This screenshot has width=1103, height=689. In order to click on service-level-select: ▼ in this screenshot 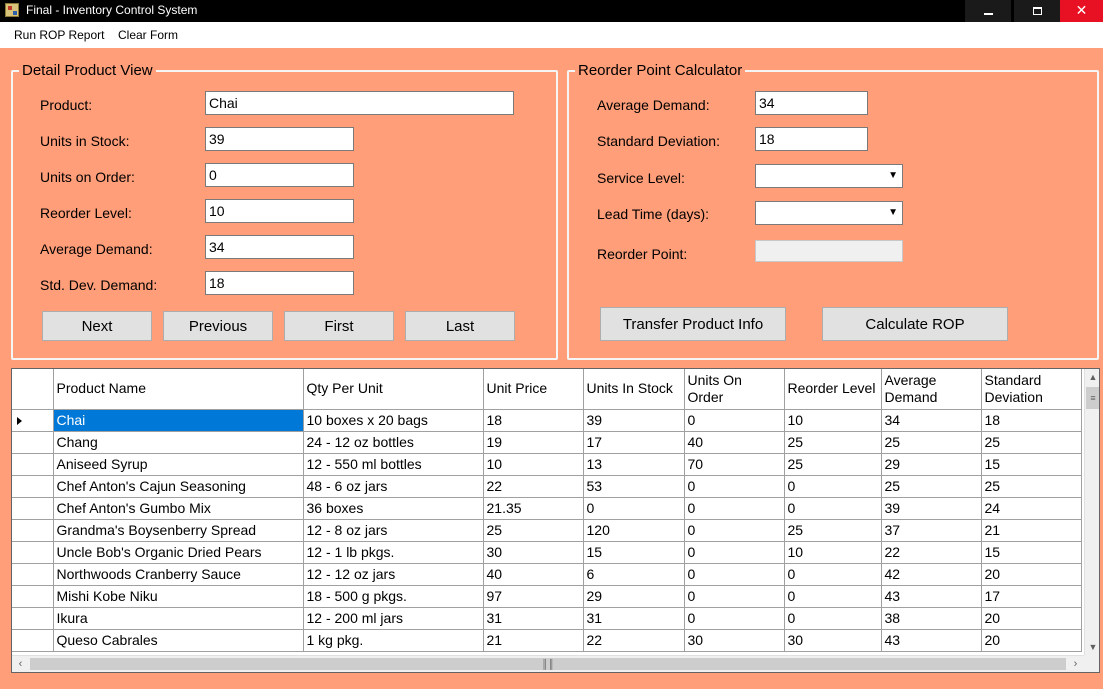, I will do `click(829, 176)`.